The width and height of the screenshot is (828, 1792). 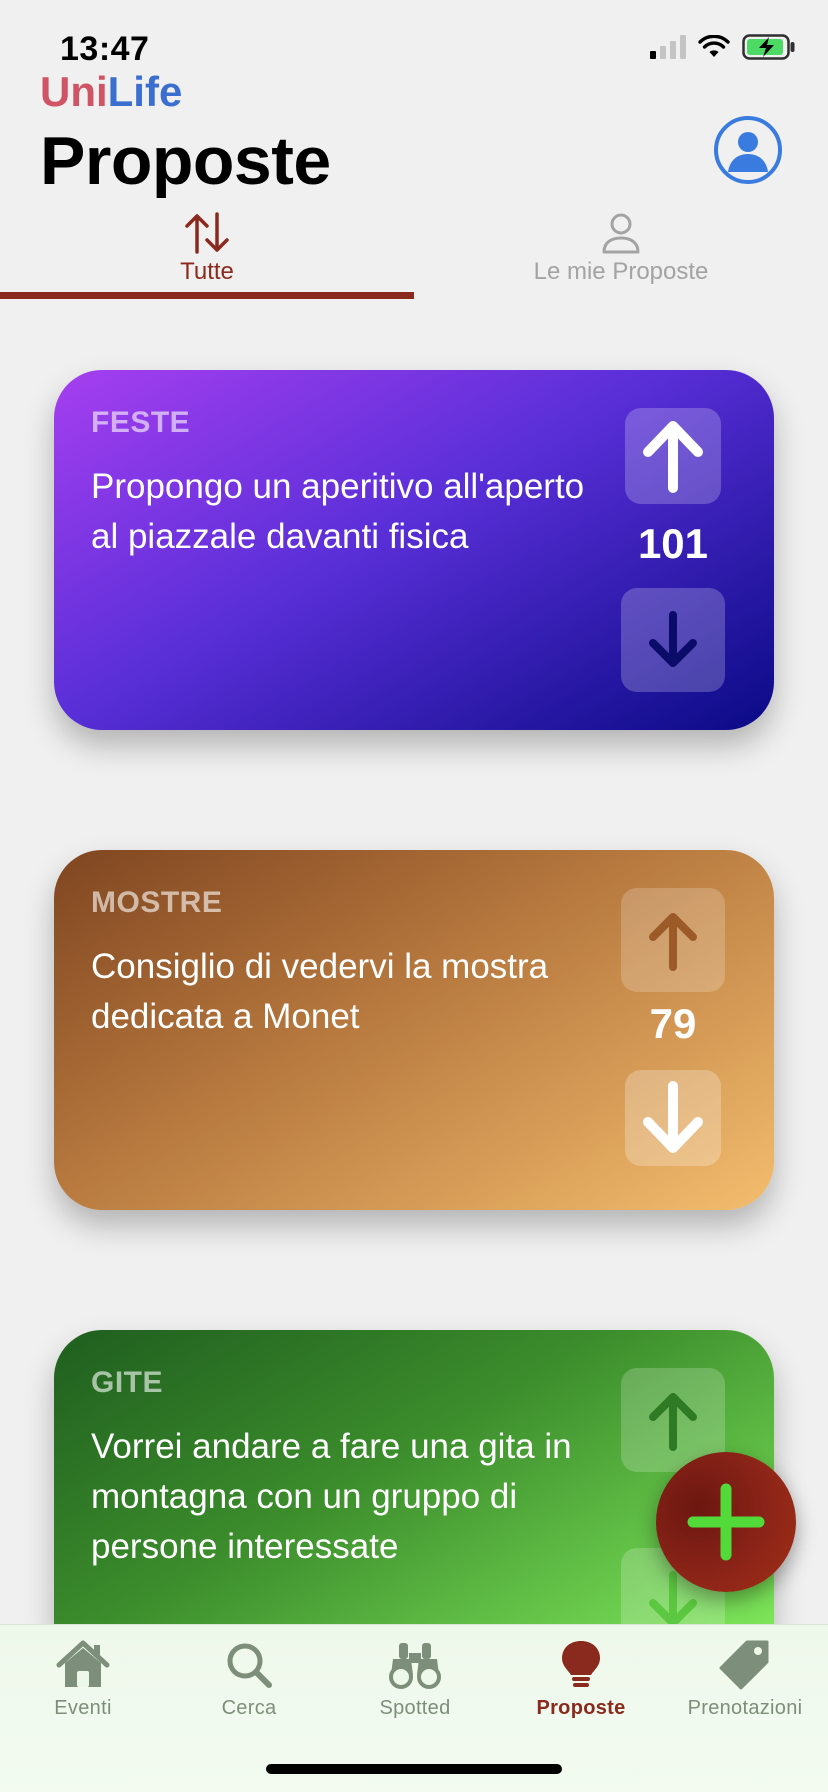 What do you see at coordinates (141, 422) in the screenshot?
I see `proposal-category: FESTE` at bounding box center [141, 422].